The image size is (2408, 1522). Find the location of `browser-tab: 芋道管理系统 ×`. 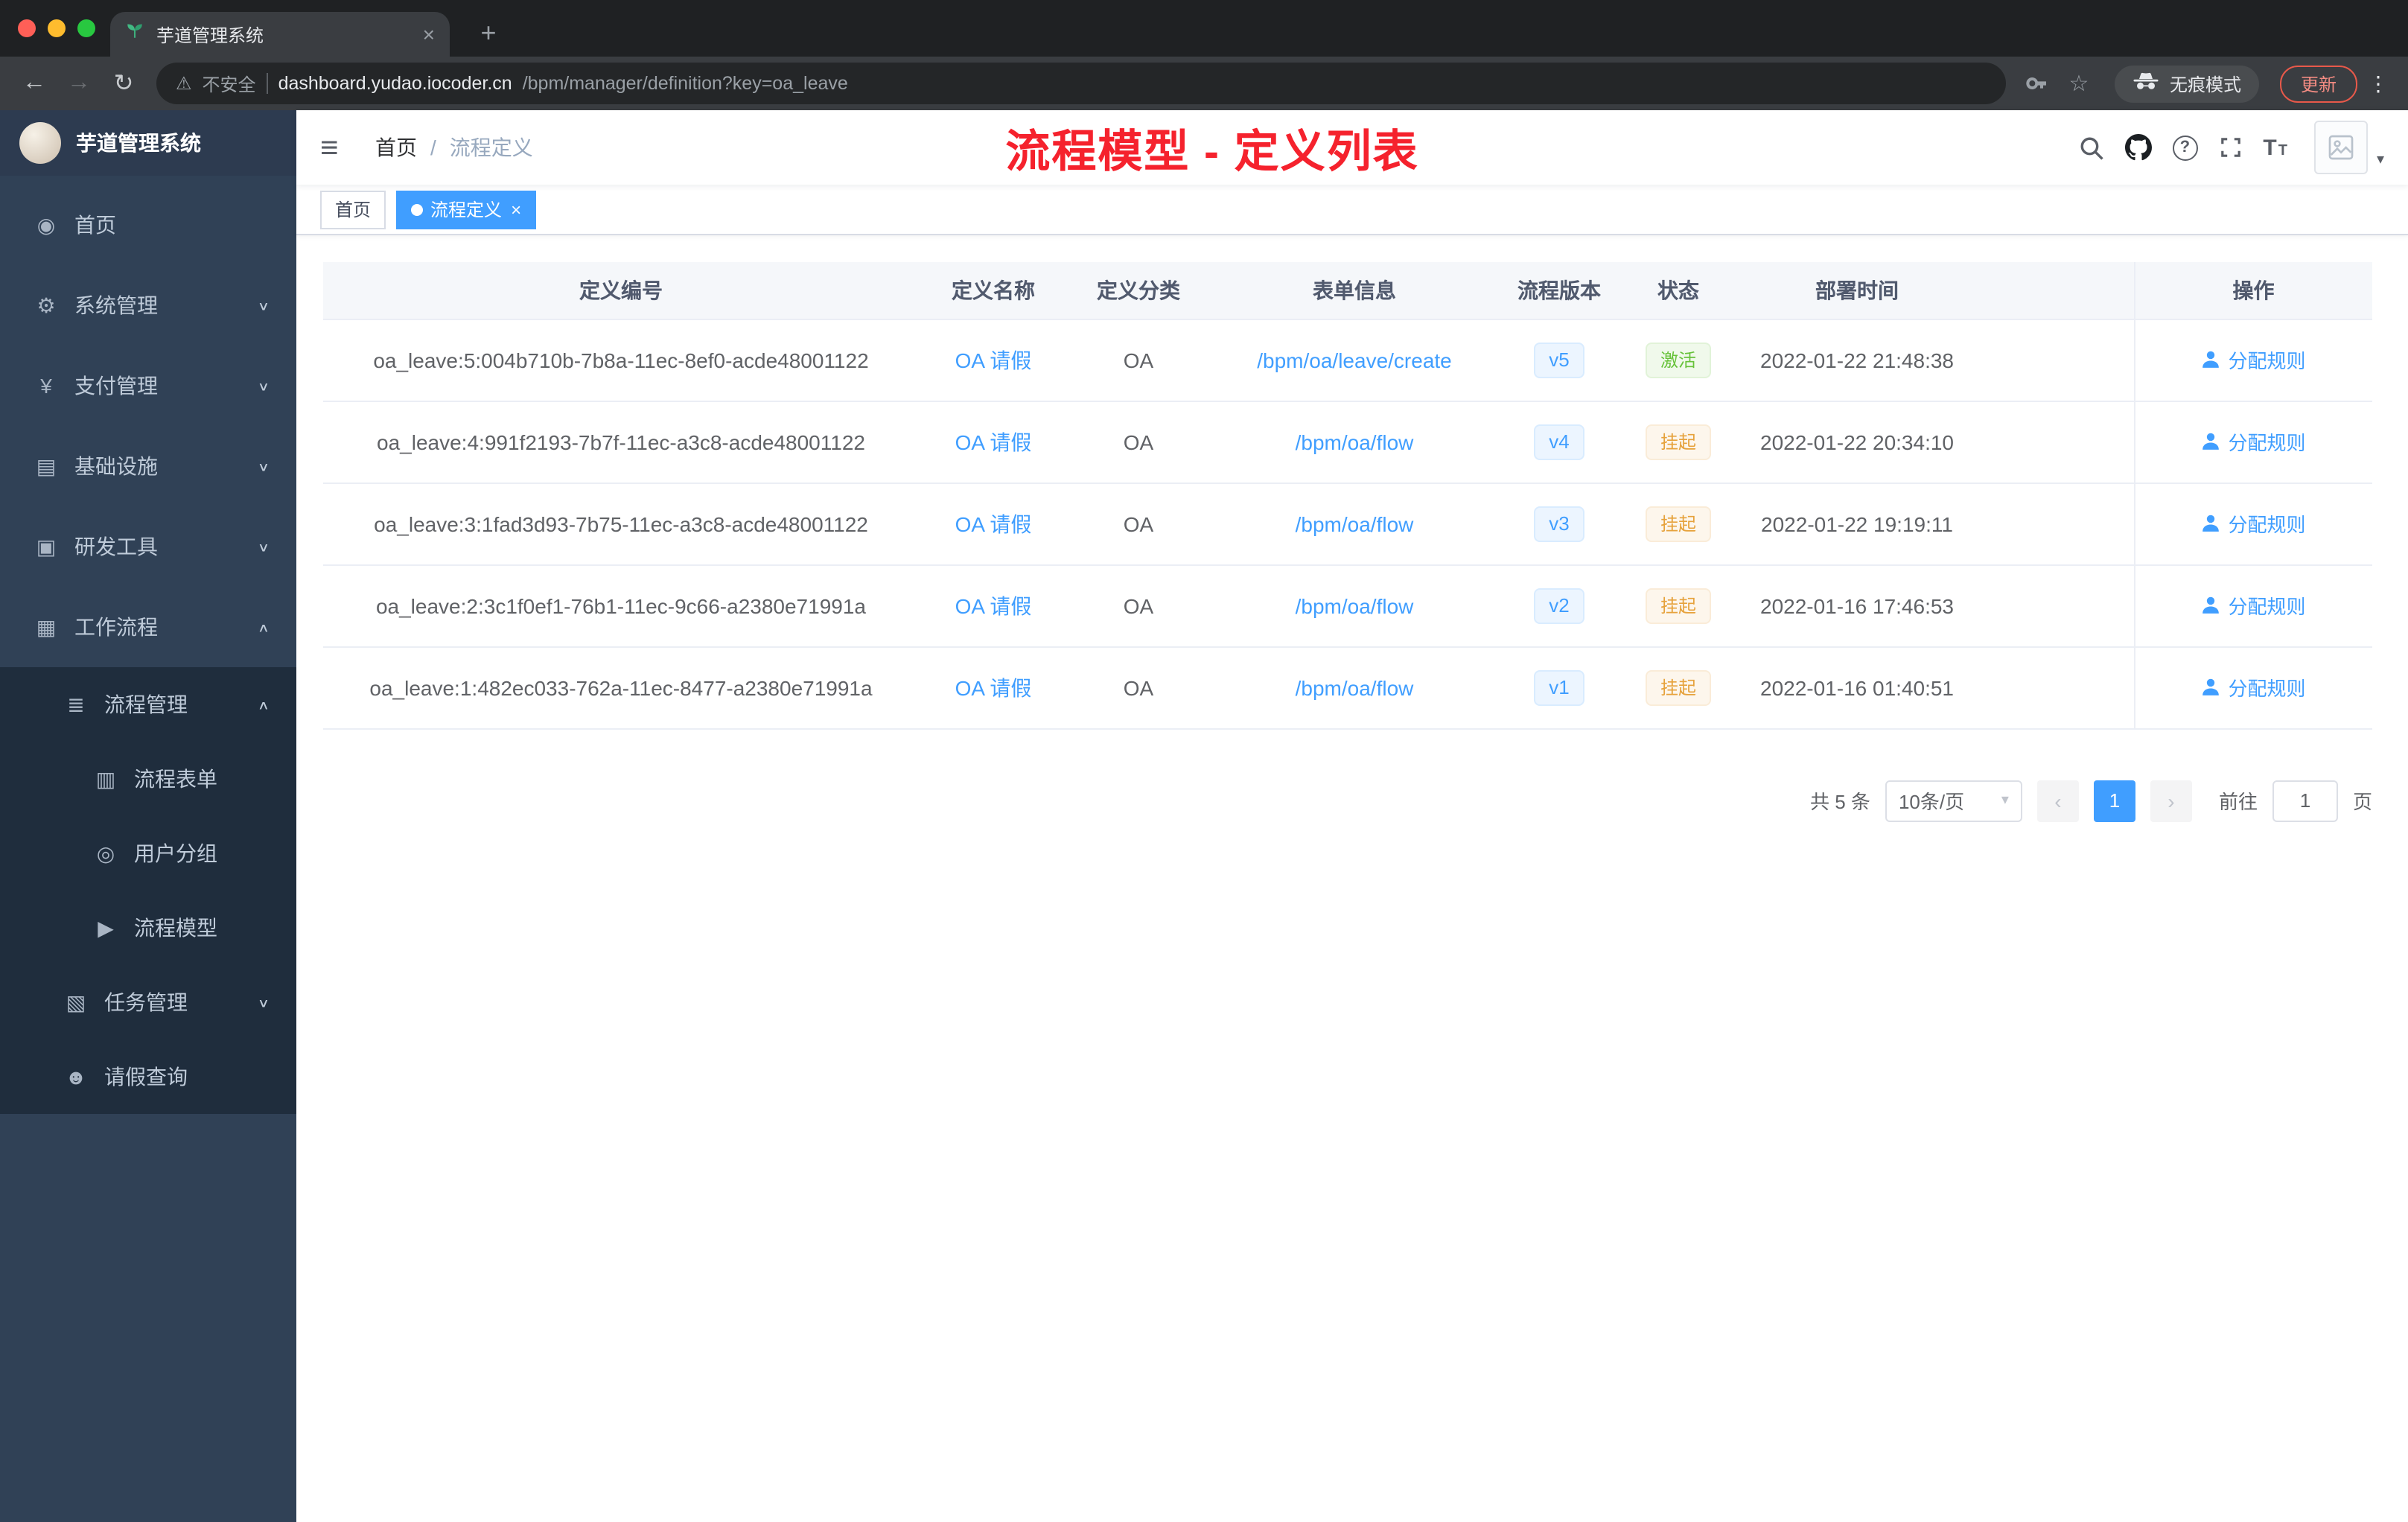

browser-tab: 芋道管理系统 × is located at coordinates (280, 34).